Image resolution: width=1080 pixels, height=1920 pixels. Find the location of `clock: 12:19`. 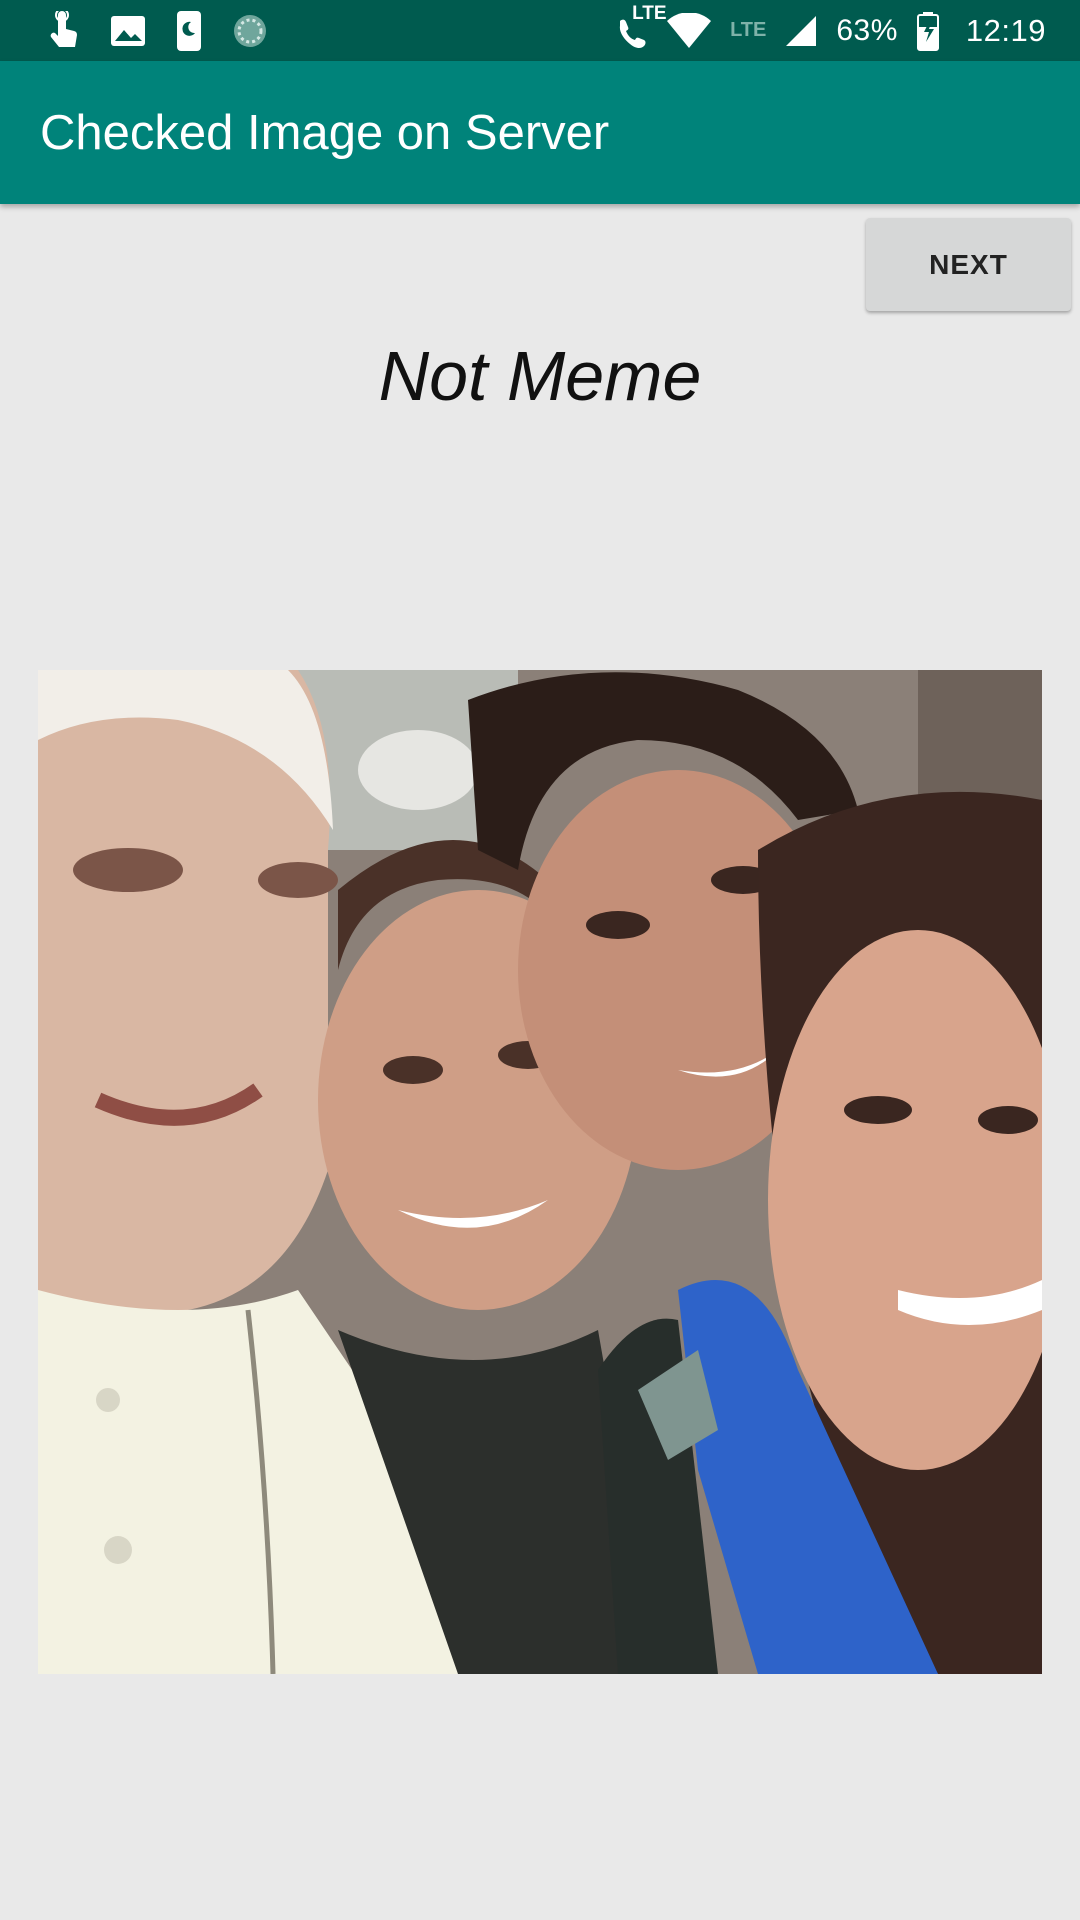

clock: 12:19 is located at coordinates (1005, 30).